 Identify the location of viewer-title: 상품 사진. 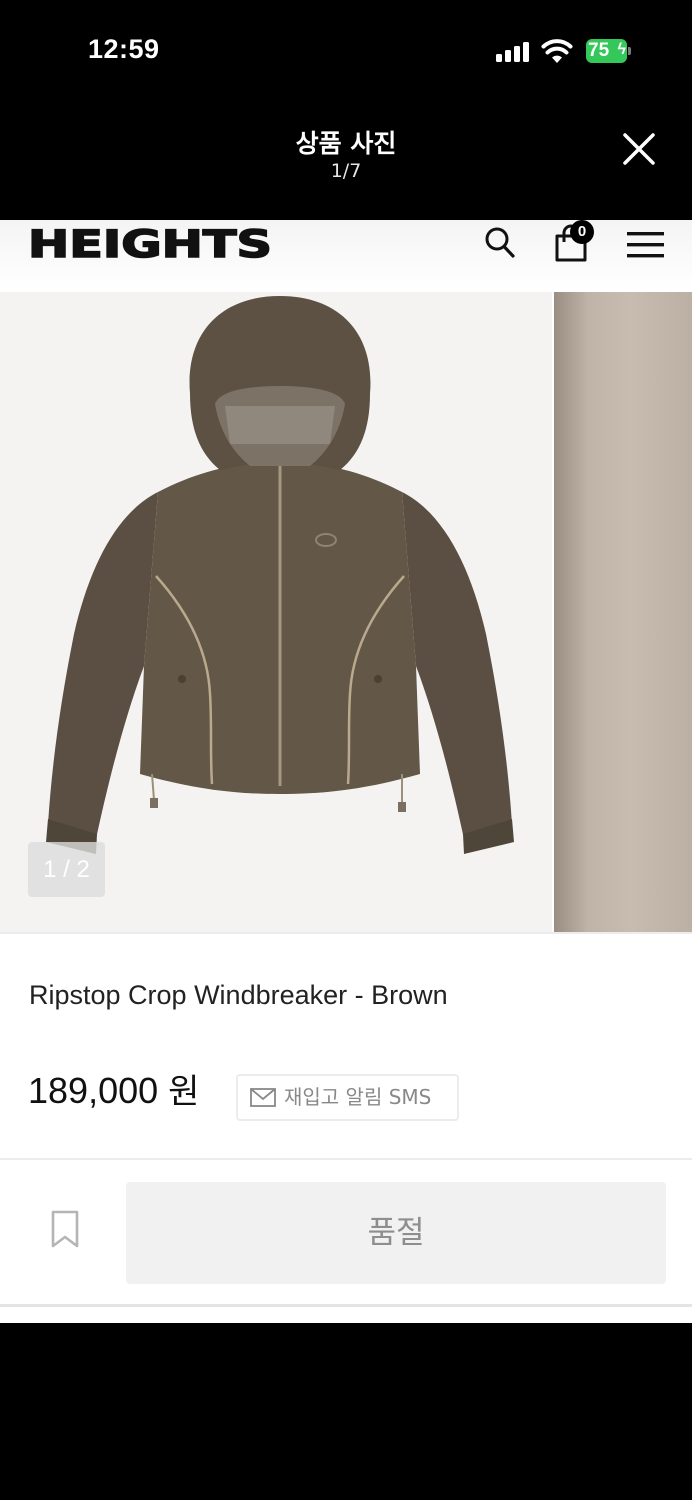
(346, 143).